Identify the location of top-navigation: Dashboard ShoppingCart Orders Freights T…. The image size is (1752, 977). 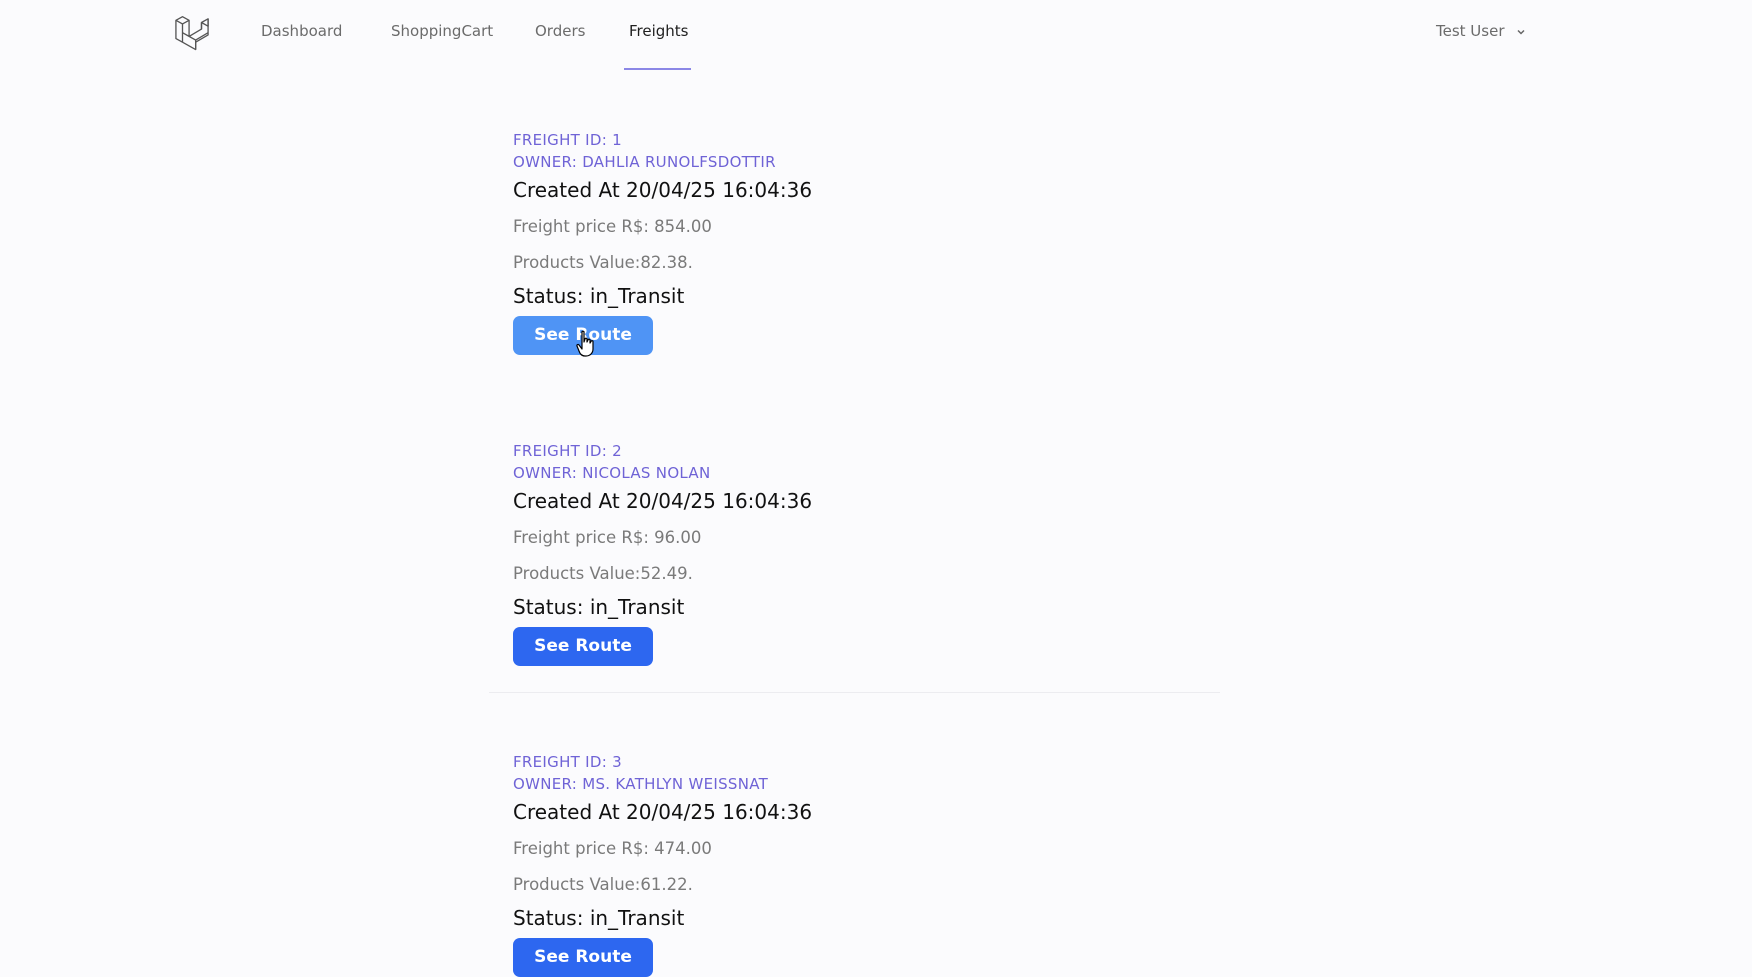
(876, 35).